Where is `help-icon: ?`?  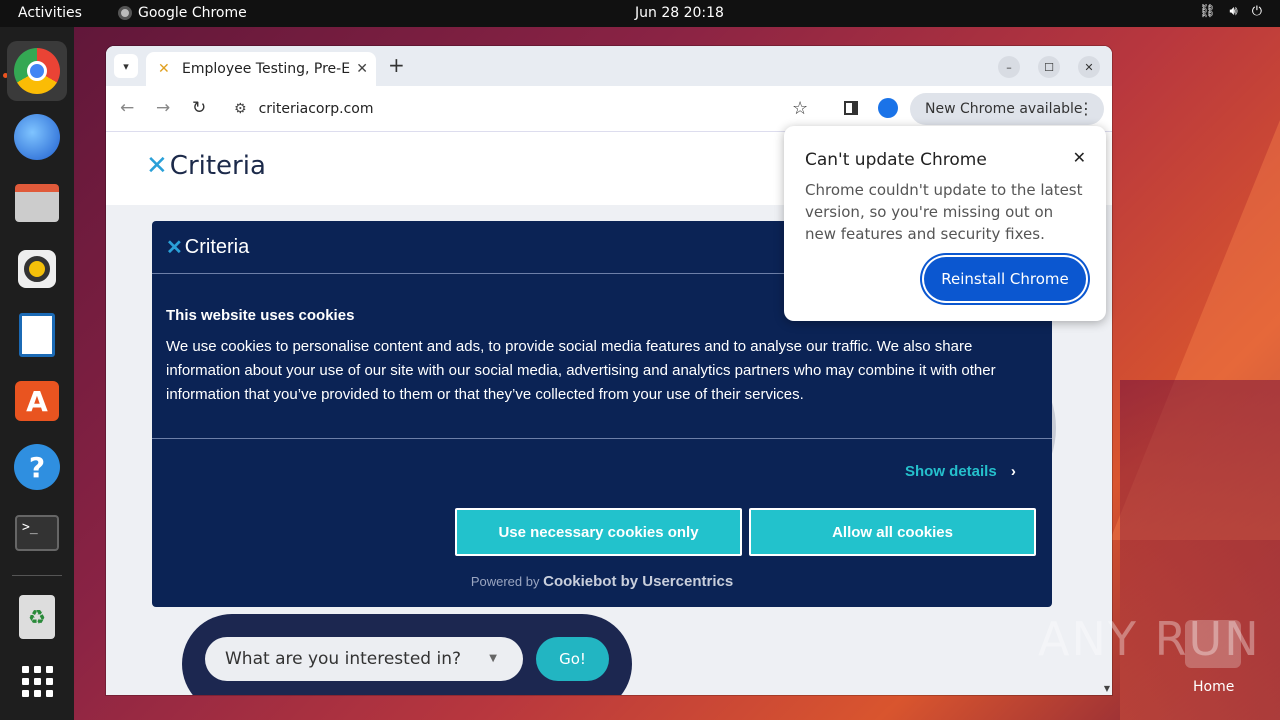
help-icon: ? is located at coordinates (37, 467).